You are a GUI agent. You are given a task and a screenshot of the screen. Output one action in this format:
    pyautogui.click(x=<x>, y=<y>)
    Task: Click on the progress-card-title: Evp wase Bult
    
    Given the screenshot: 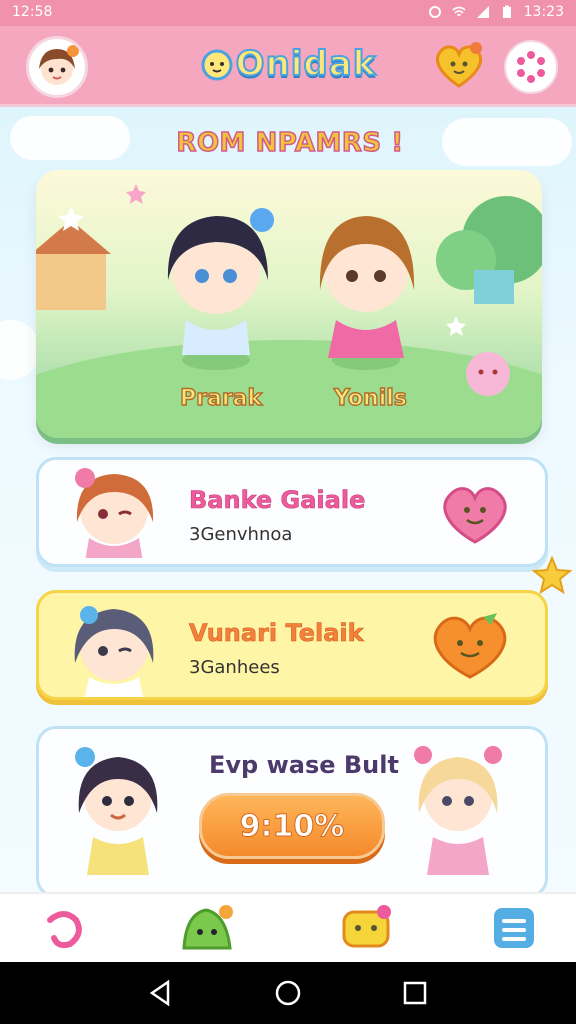 What is the action you would take?
    pyautogui.click(x=304, y=765)
    